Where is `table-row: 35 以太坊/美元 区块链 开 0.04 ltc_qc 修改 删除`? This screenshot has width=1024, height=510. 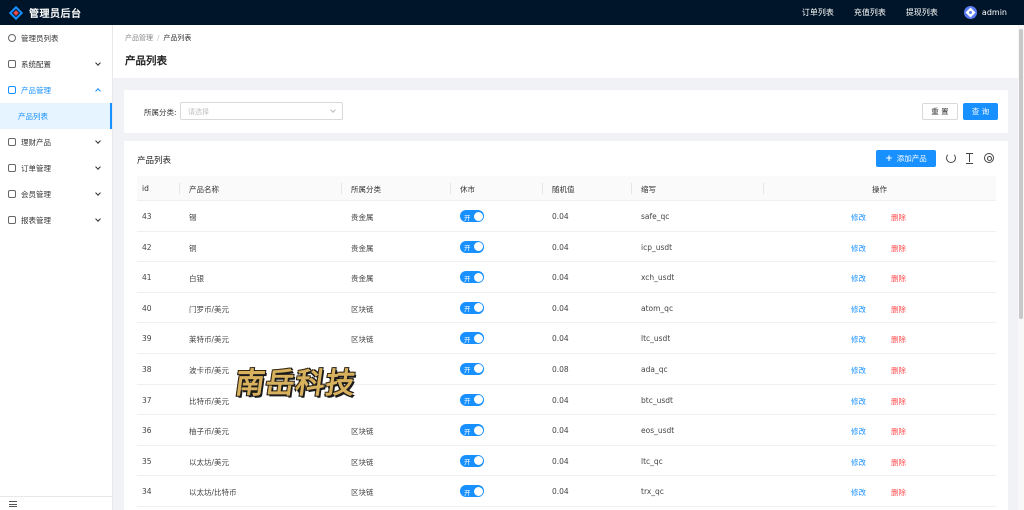
table-row: 35 以太坊/美元 区块链 开 0.04 ltc_qc 修改 删除 is located at coordinates (566, 461).